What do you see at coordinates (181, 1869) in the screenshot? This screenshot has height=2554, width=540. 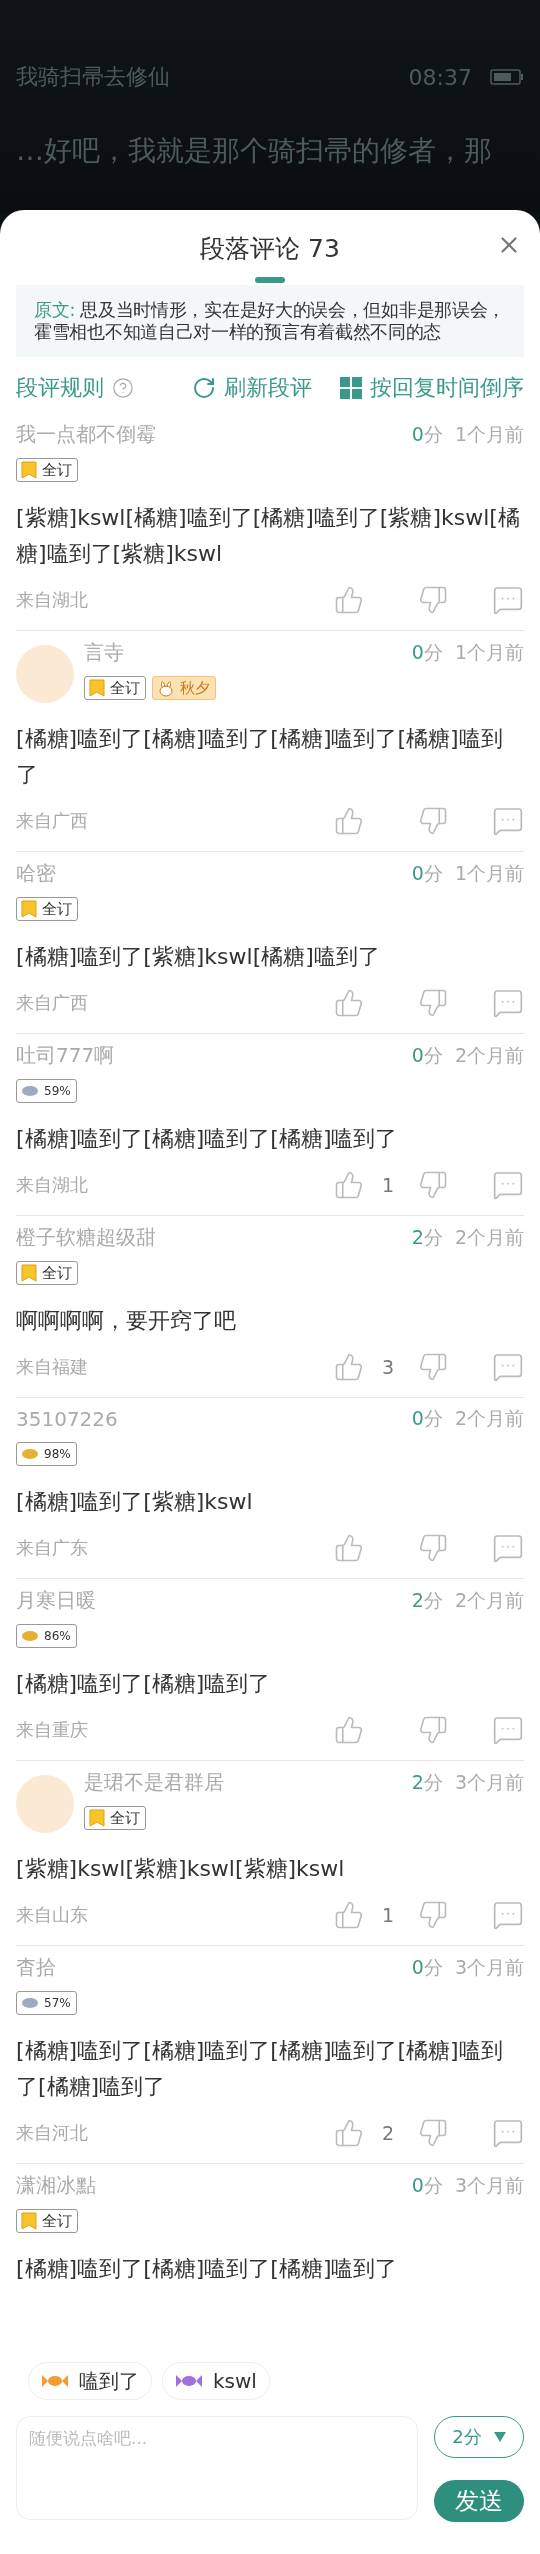 I see `comment-text: [紫糖]kswl[紫糖]kswl[紫糖]kswl` at bounding box center [181, 1869].